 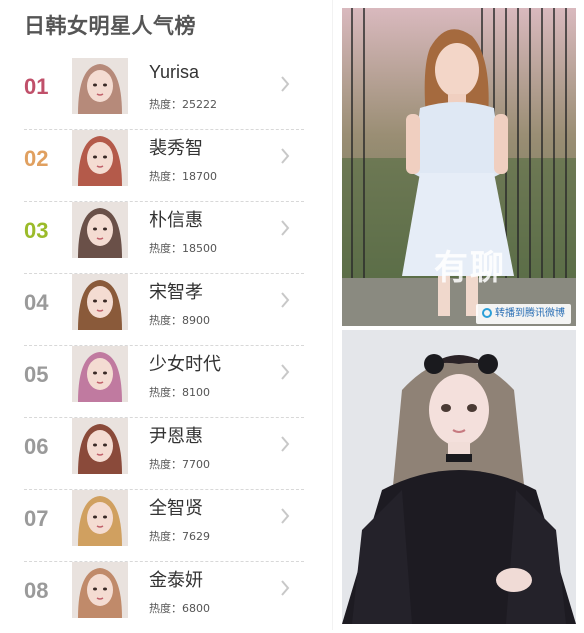 What do you see at coordinates (100, 230) in the screenshot?
I see `avatar-photo-park-shin-hye` at bounding box center [100, 230].